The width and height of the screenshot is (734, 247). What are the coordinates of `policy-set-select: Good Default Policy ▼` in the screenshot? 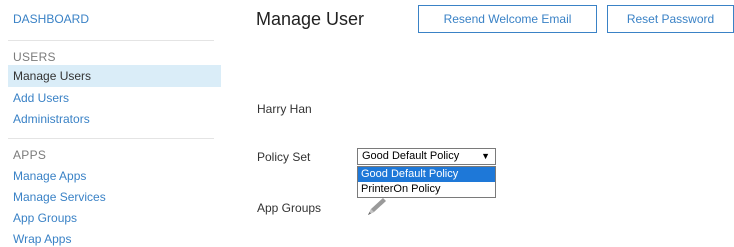 It's located at (426, 156).